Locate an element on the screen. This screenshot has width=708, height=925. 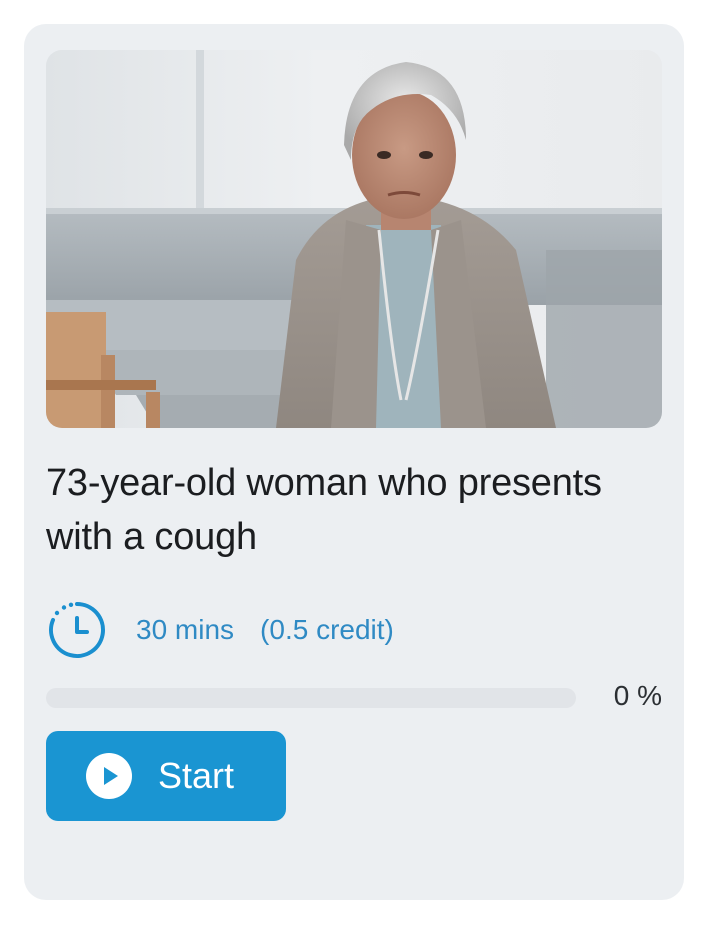
clock-icon is located at coordinates (77, 630).